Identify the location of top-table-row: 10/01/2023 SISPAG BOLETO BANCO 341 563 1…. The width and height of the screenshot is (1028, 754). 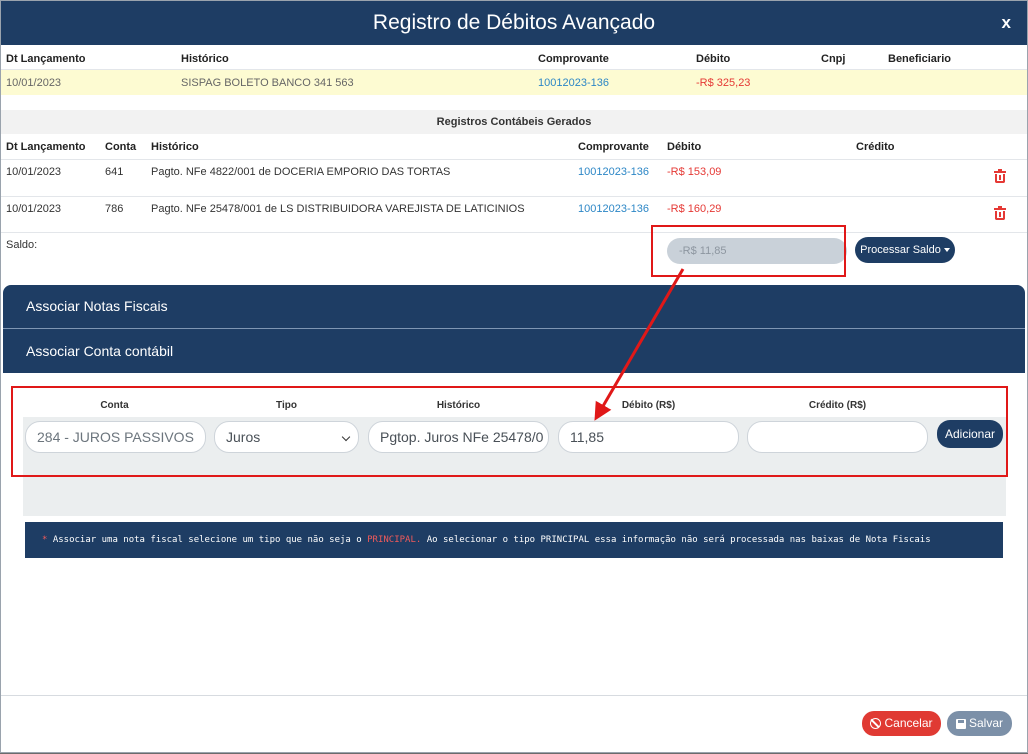
(514, 82).